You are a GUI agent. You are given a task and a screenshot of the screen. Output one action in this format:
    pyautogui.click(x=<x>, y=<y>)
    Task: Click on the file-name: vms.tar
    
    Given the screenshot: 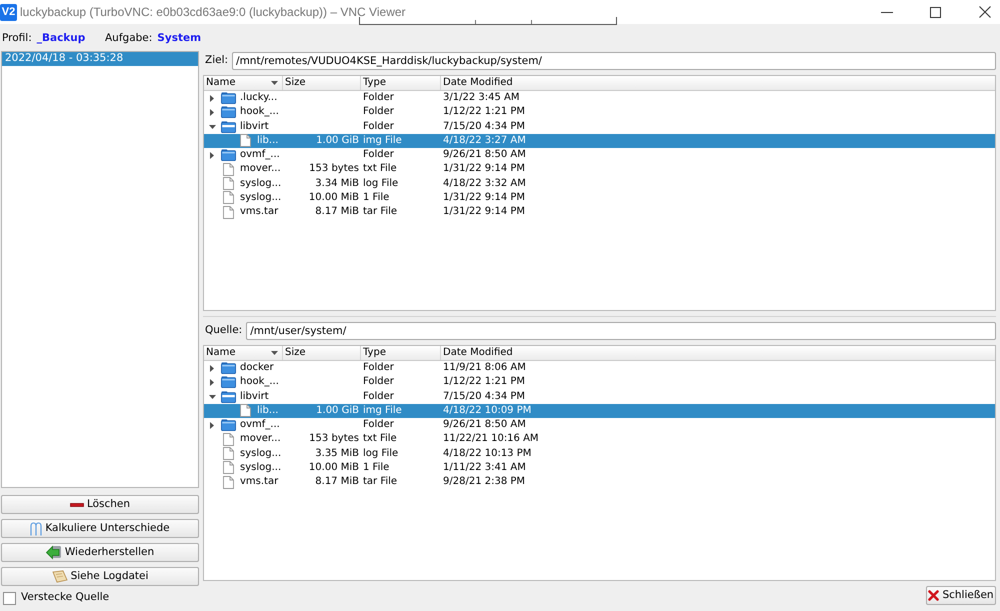 What is the action you would take?
    pyautogui.click(x=259, y=212)
    